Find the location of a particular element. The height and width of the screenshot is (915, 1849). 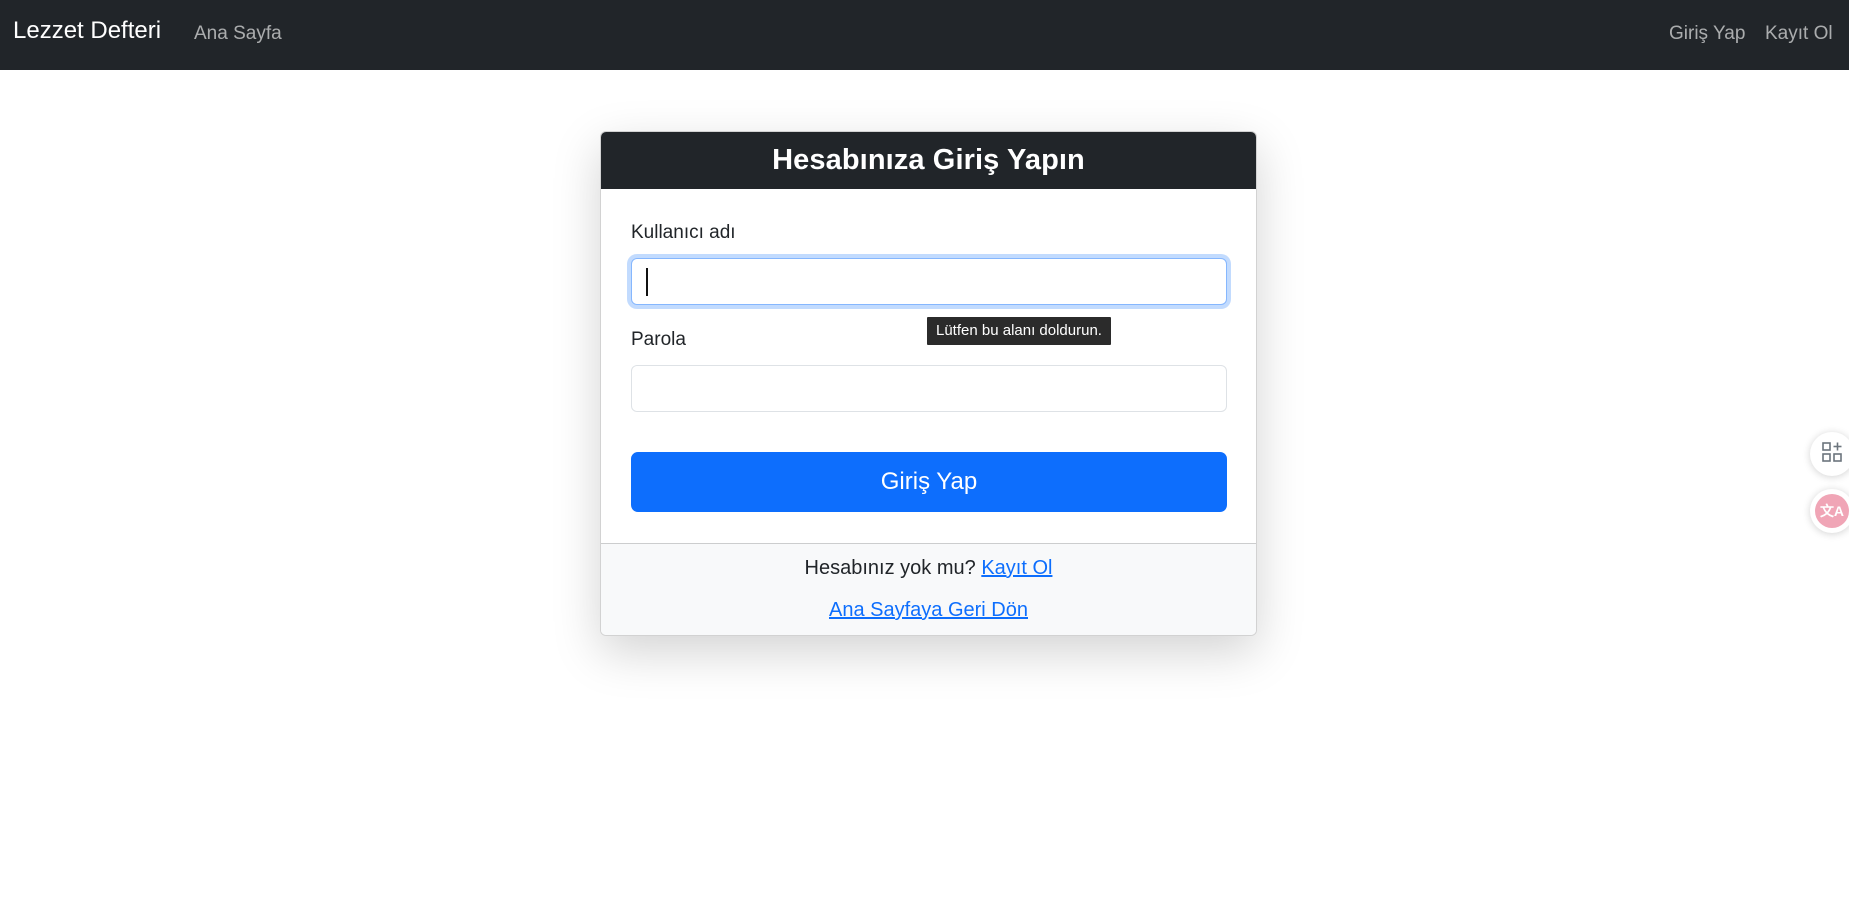

translate-icon: 文A is located at coordinates (1832, 511).